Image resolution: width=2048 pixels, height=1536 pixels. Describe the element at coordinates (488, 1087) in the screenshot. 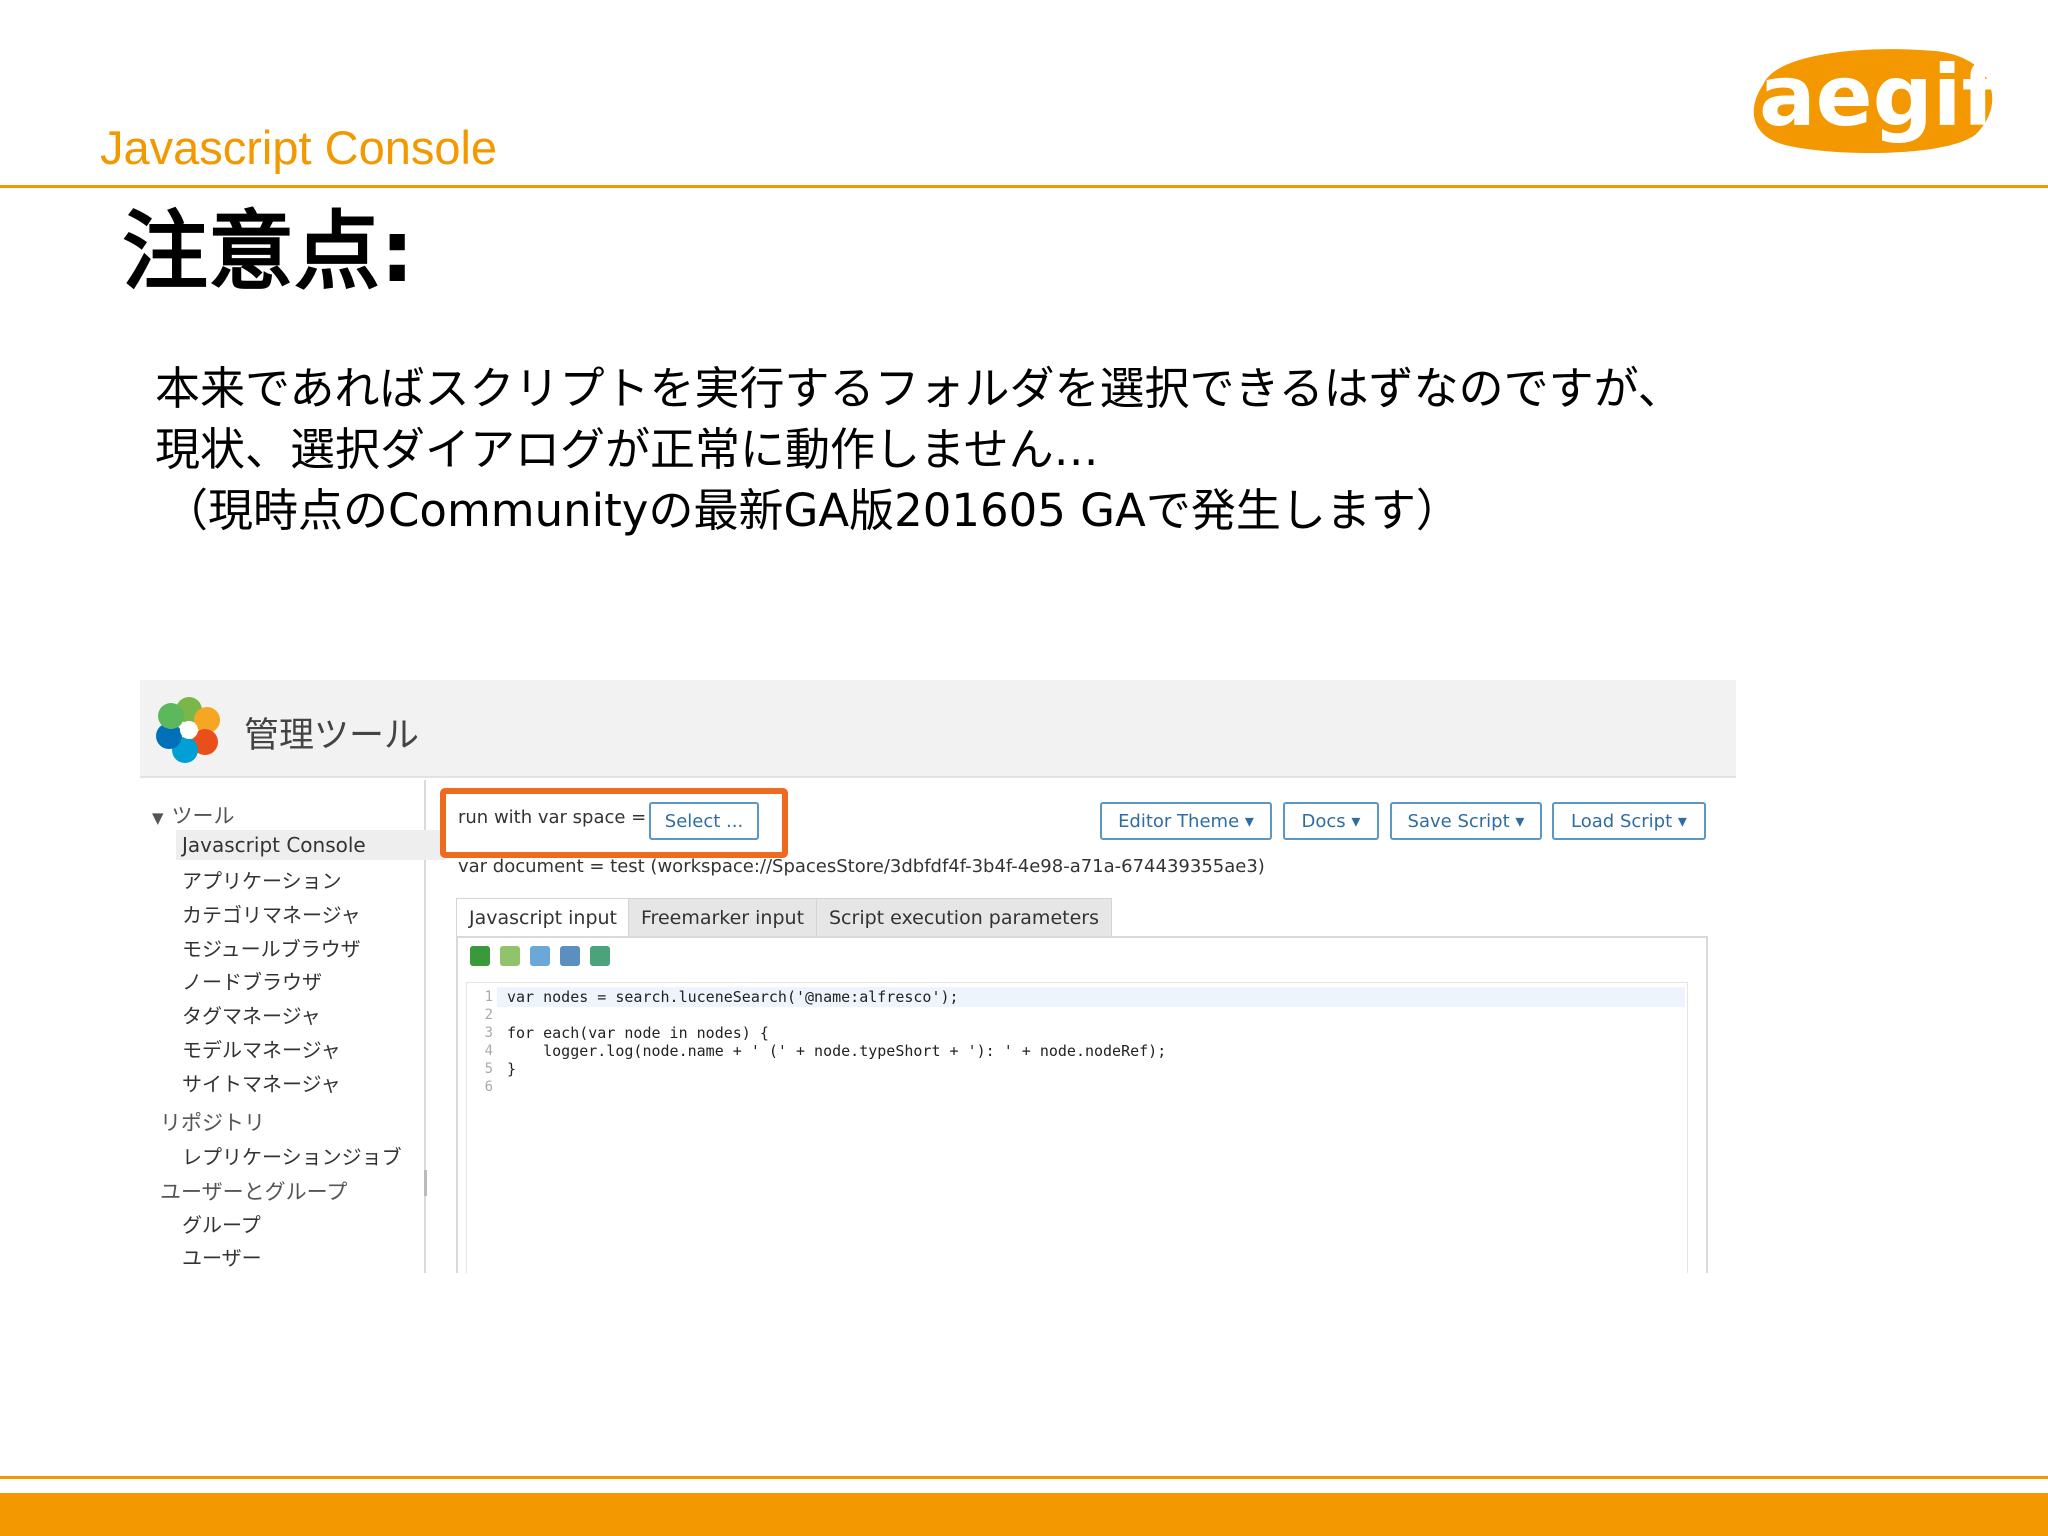

I see `line-number: 6` at that location.